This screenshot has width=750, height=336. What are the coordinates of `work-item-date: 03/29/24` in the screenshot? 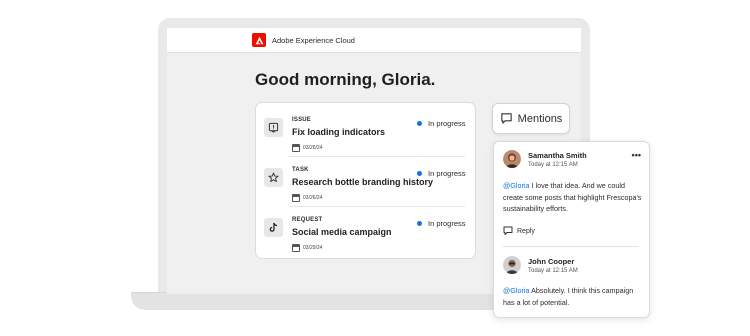 It's located at (307, 248).